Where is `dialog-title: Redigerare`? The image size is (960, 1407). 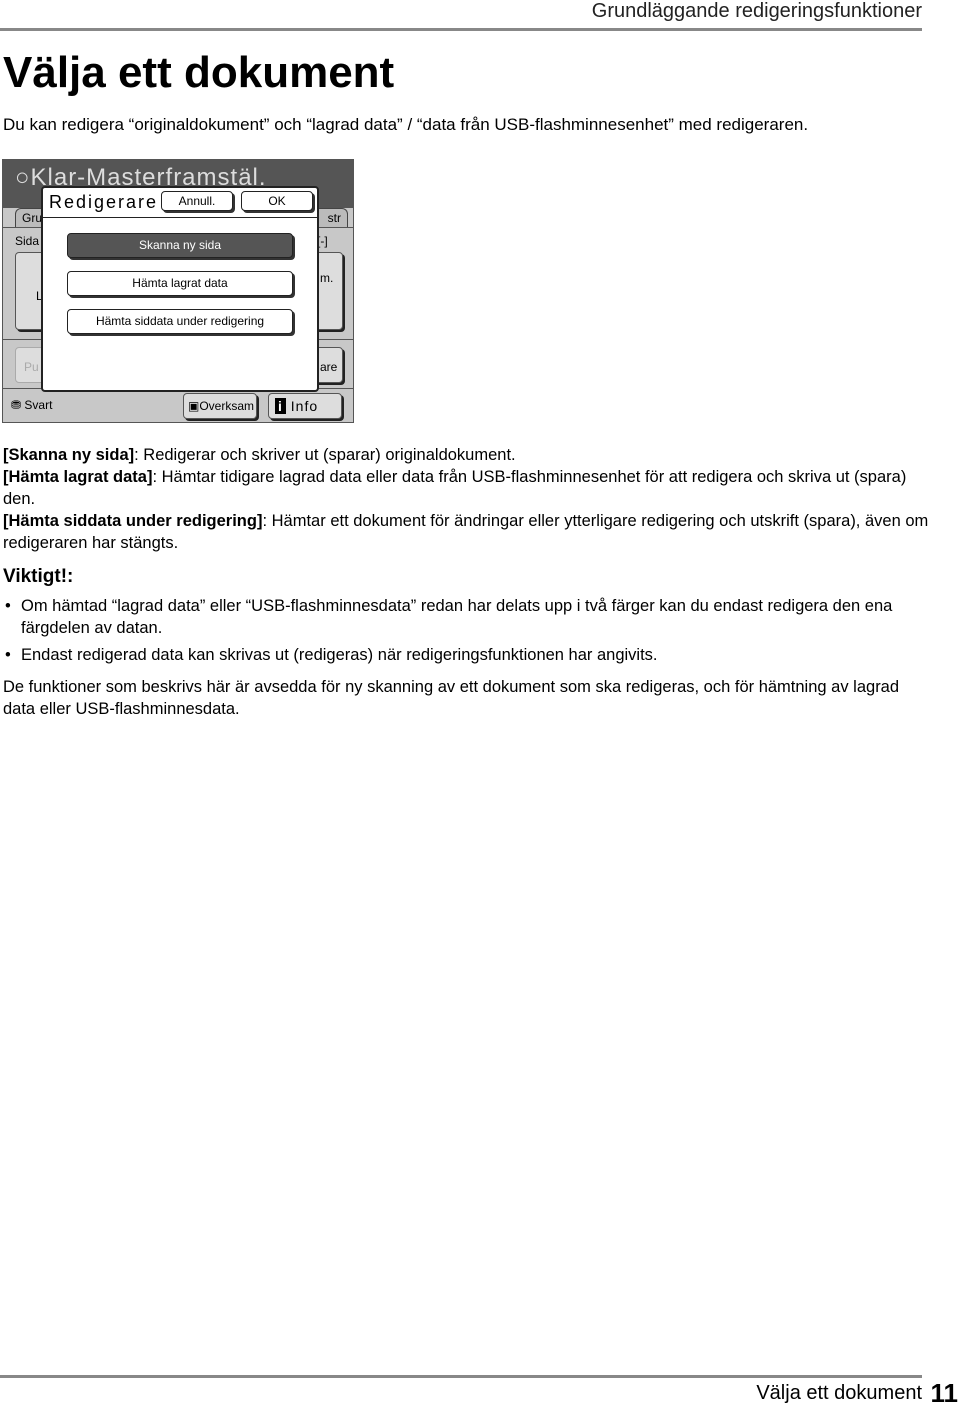 dialog-title: Redigerare is located at coordinates (104, 202).